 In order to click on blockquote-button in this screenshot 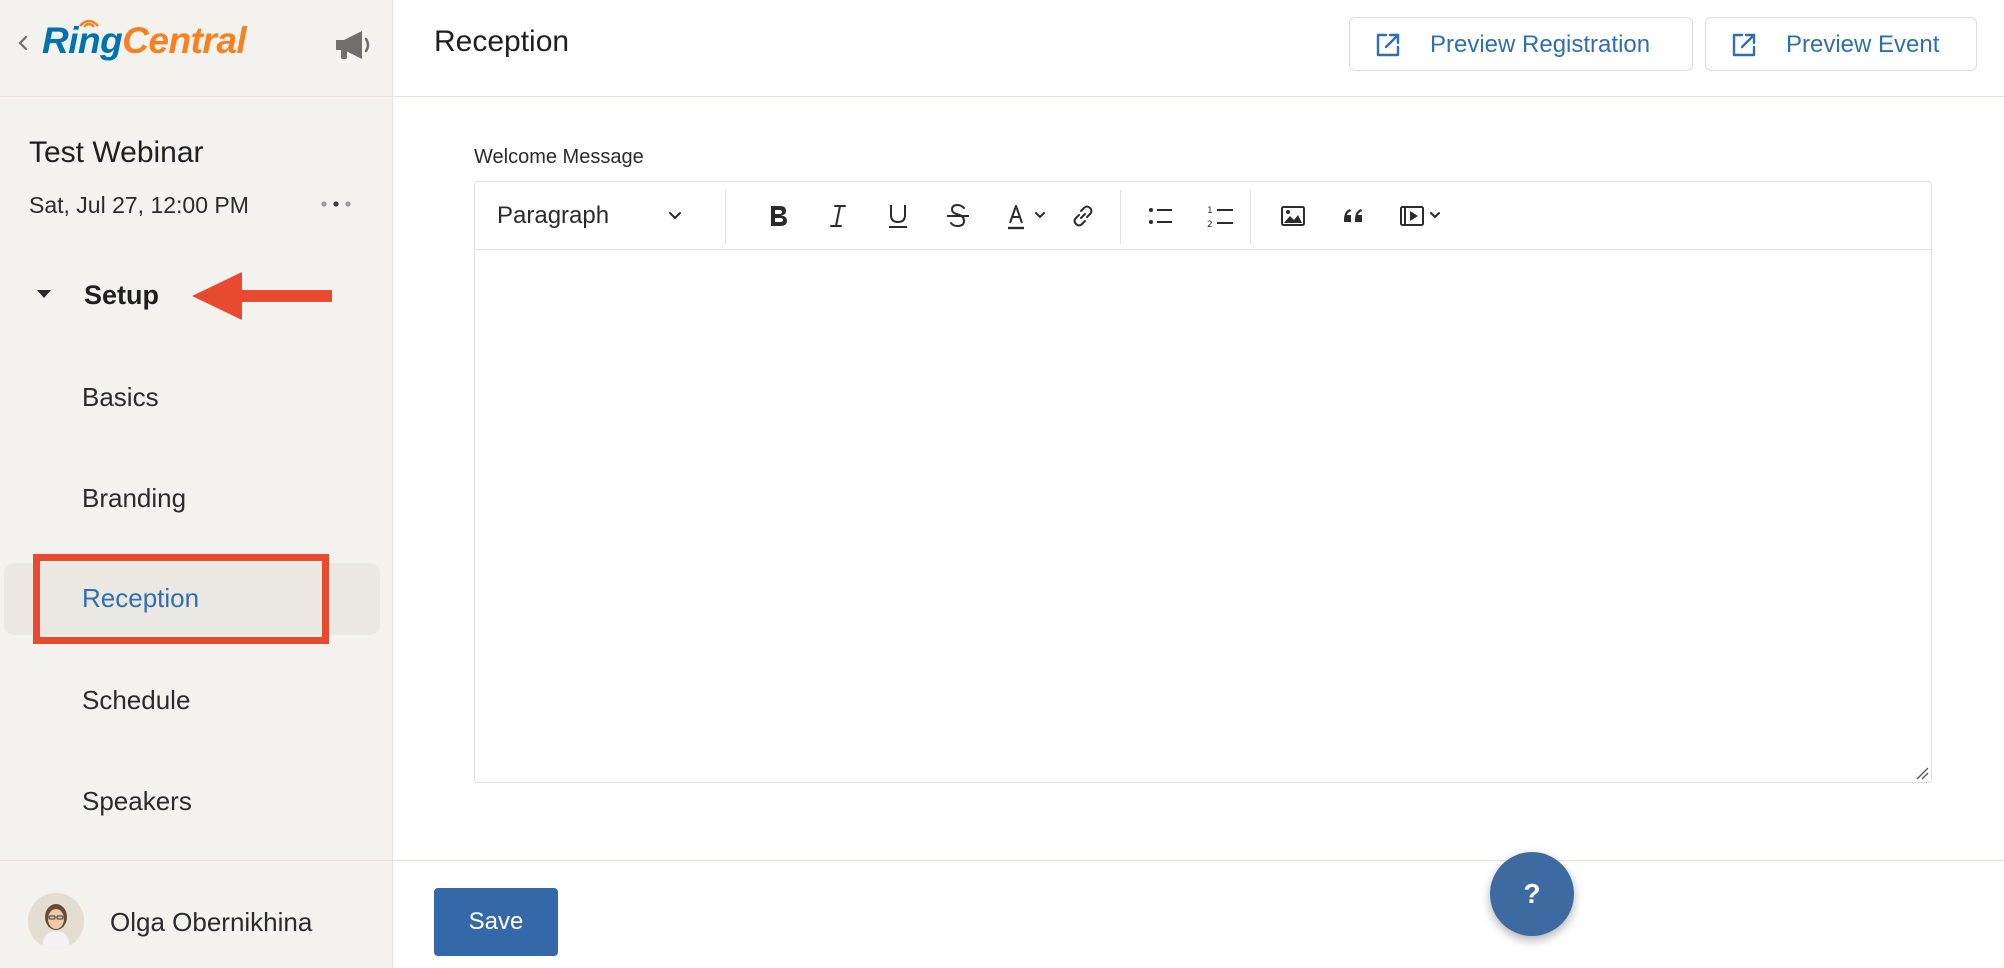, I will do `click(1353, 216)`.